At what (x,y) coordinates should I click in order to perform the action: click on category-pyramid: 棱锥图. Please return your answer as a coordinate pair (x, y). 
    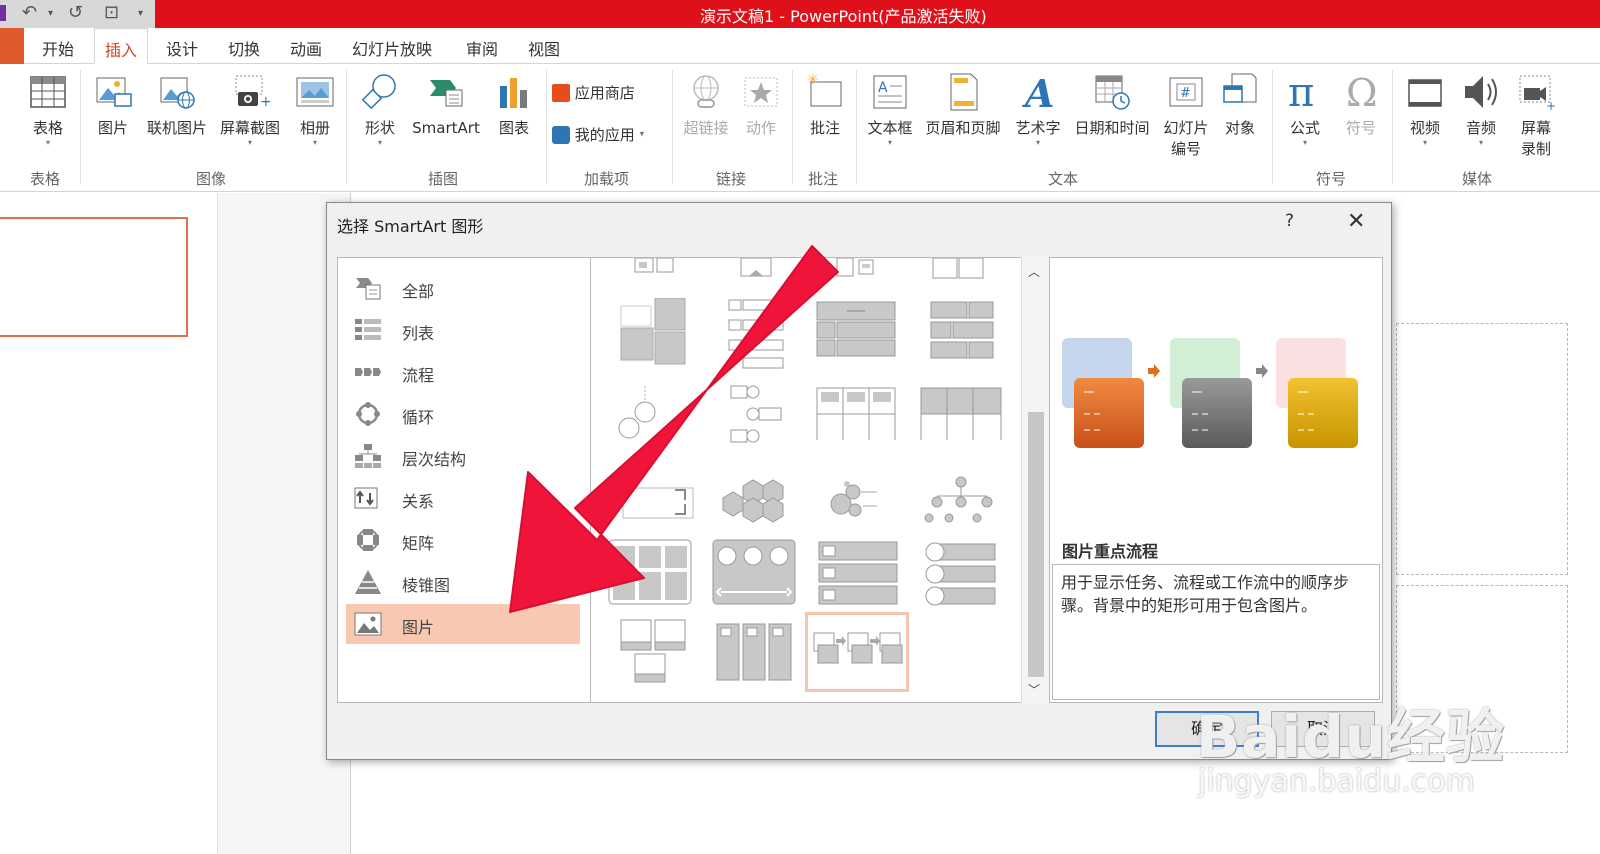
    Looking at the image, I should click on (463, 582).